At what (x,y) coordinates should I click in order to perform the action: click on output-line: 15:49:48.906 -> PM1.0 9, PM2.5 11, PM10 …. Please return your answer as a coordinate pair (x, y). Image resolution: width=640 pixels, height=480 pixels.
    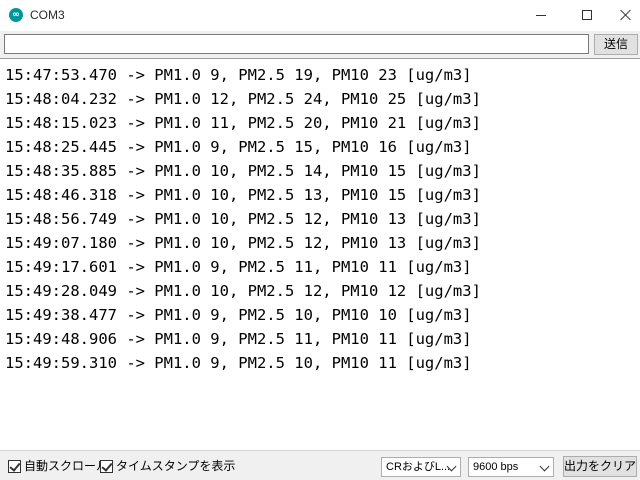
    Looking at the image, I should click on (238, 339).